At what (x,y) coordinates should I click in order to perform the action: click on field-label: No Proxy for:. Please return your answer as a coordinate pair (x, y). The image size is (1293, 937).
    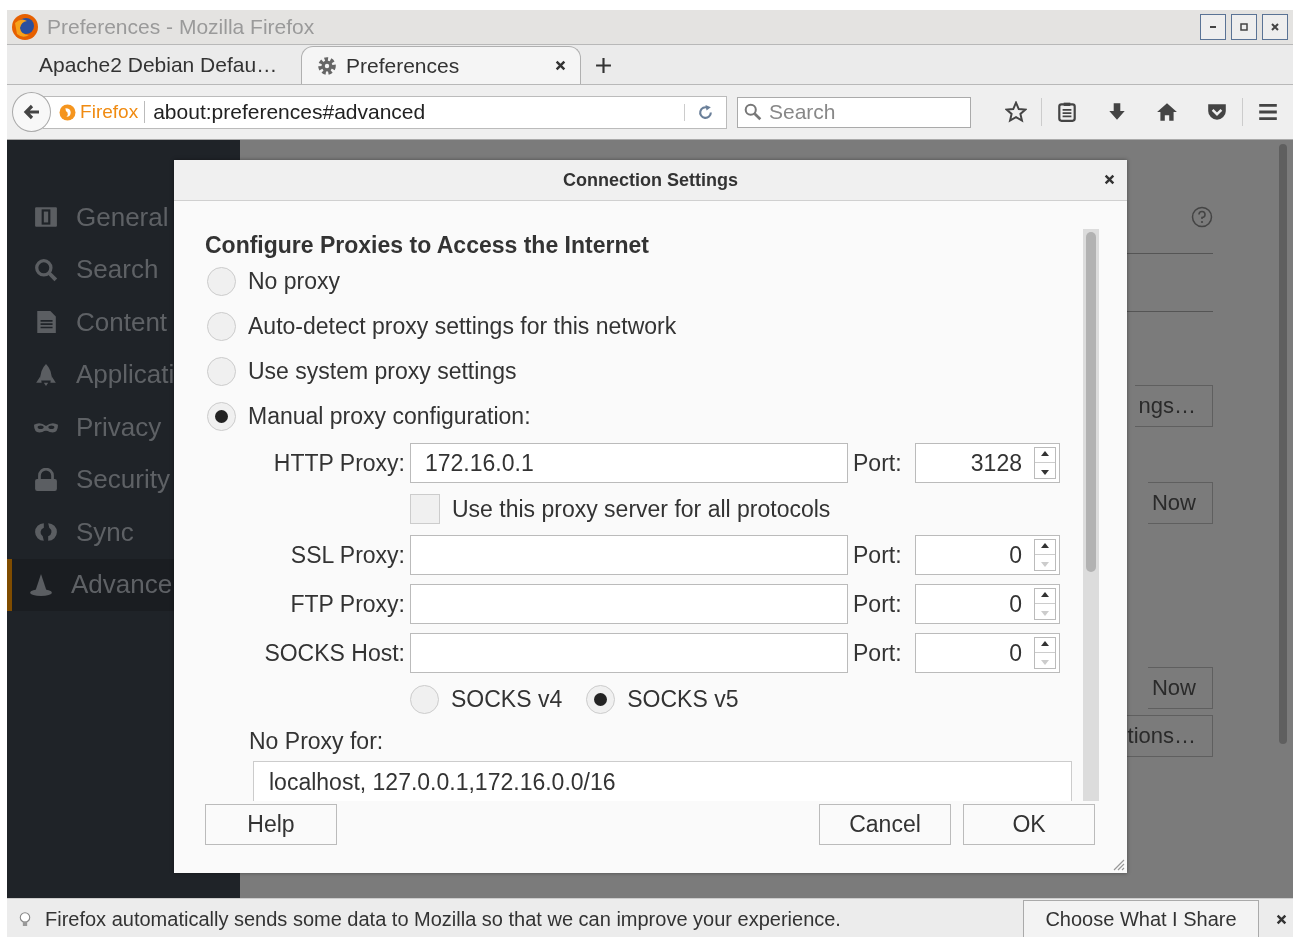
    Looking at the image, I should click on (317, 741).